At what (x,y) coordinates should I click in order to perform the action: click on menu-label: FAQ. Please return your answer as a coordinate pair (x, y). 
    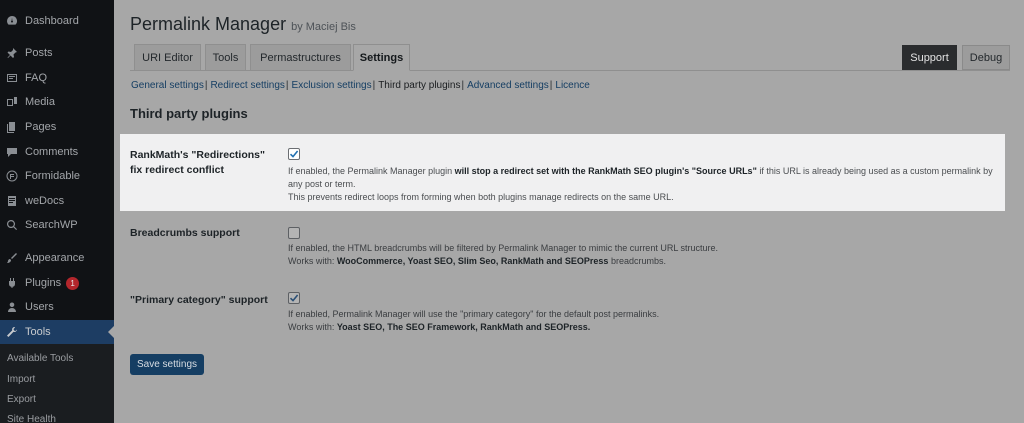
    Looking at the image, I should click on (36, 78).